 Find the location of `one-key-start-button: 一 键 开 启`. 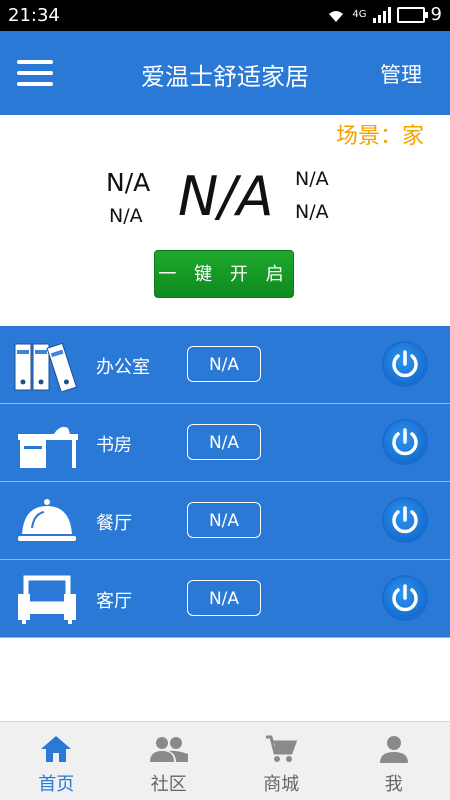

one-key-start-button: 一 键 开 启 is located at coordinates (224, 274).